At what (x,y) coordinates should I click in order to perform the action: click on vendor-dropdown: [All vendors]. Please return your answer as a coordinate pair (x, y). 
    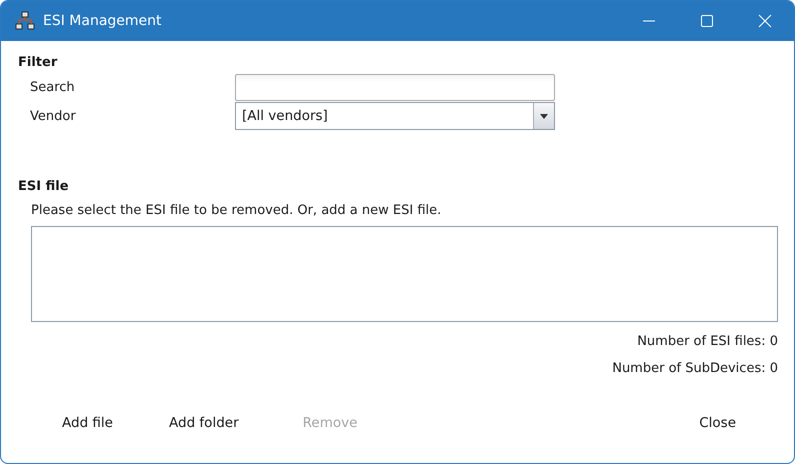
    Looking at the image, I should click on (395, 116).